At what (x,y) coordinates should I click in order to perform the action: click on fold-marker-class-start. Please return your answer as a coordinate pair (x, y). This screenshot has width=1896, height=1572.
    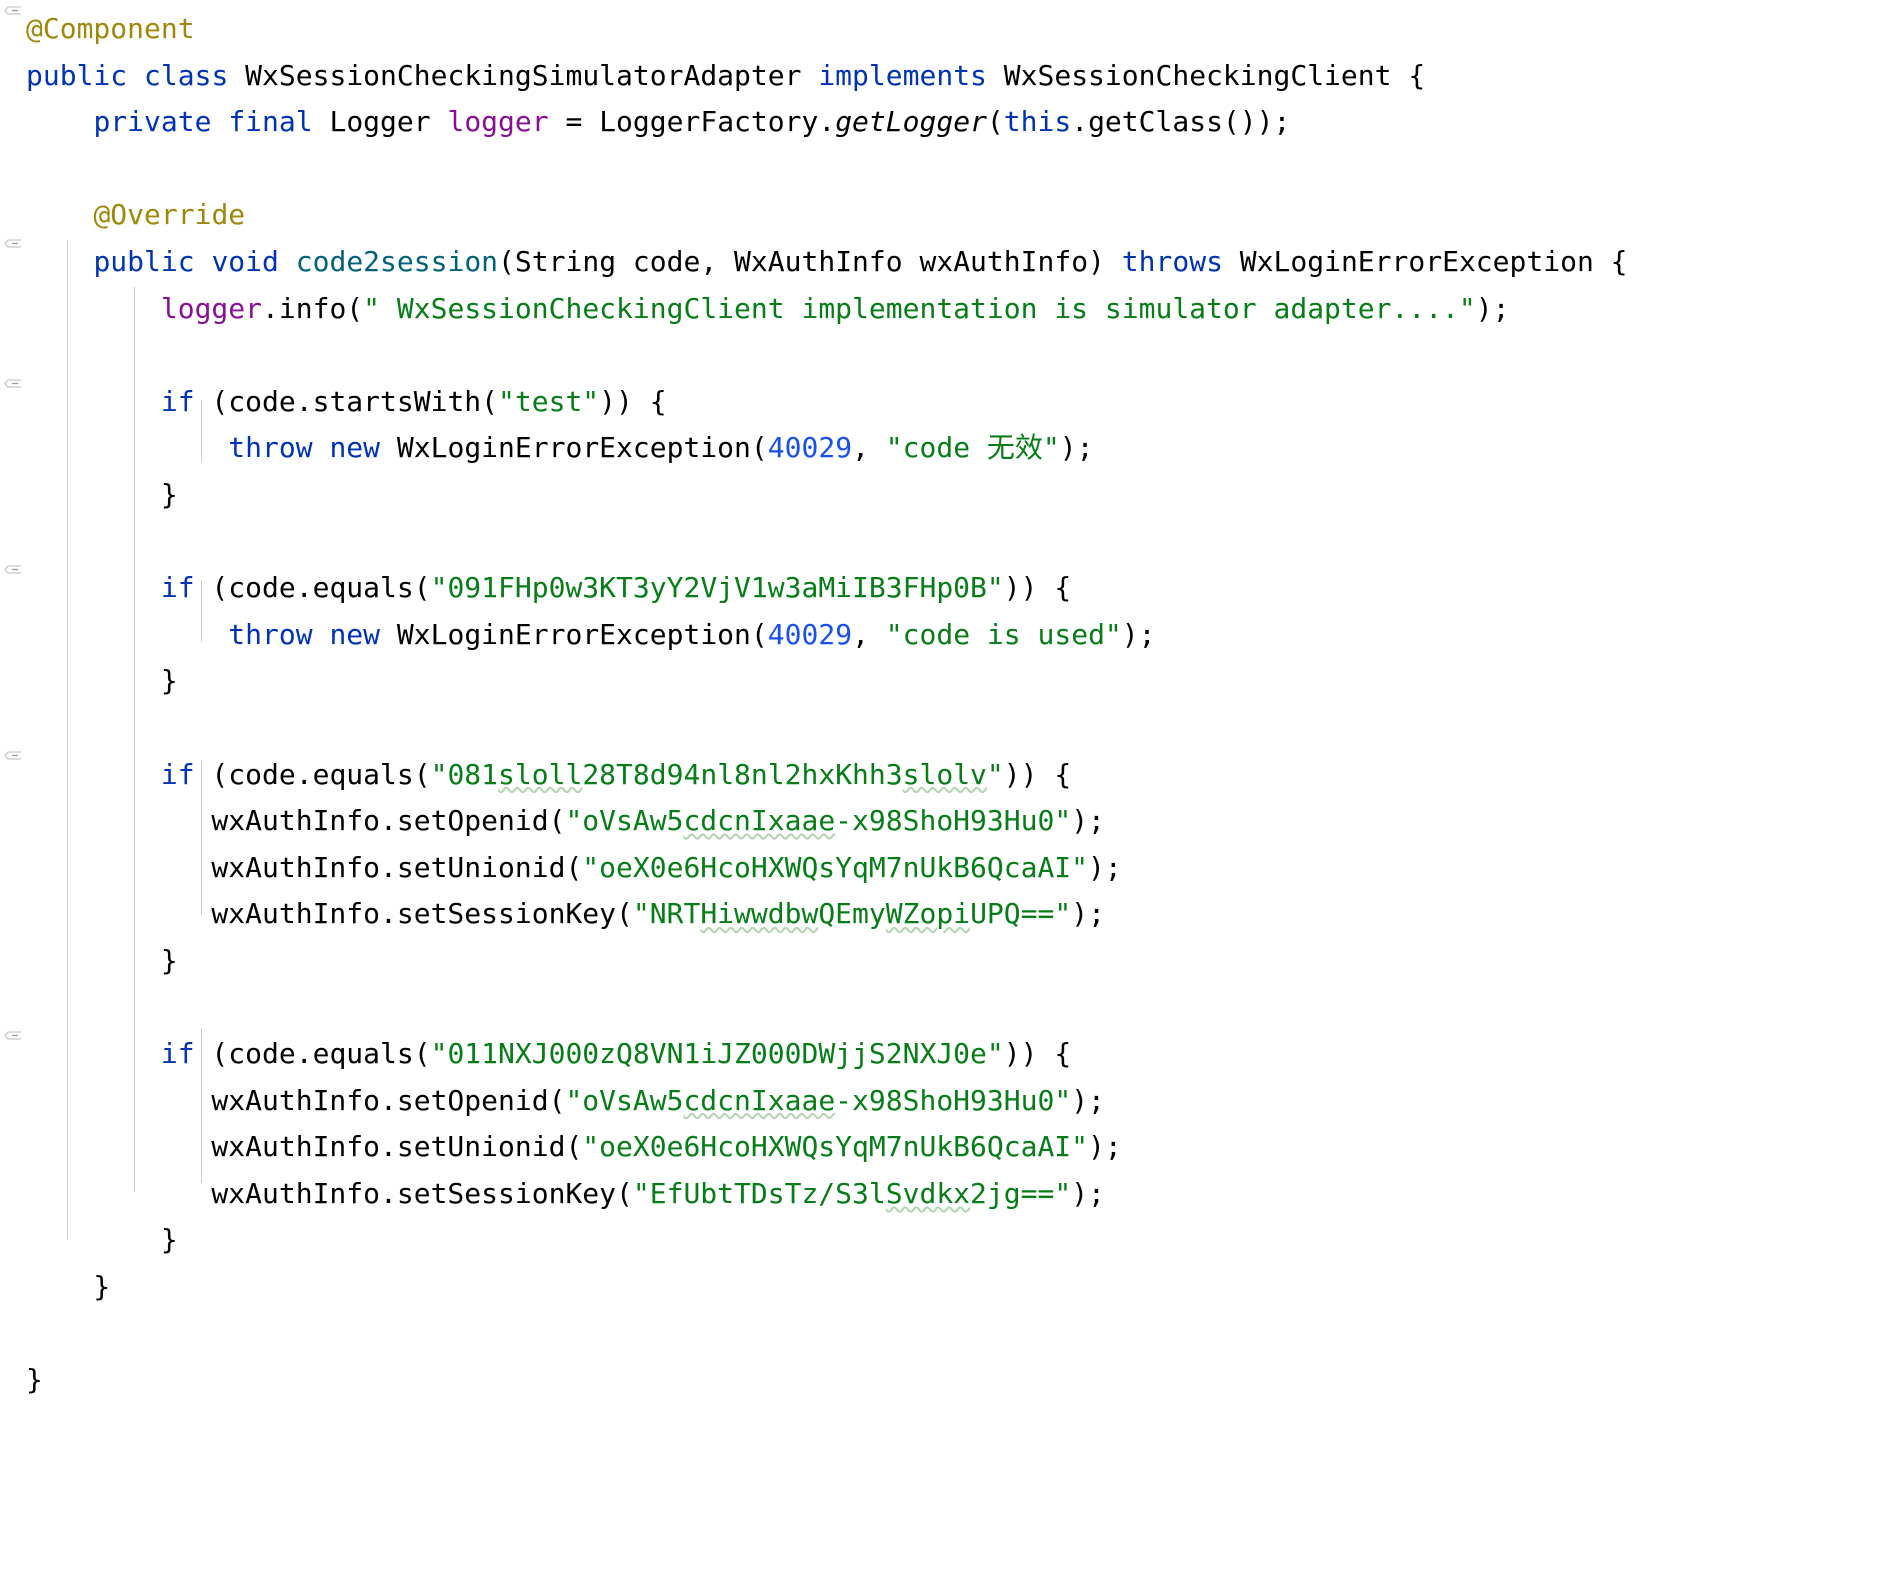
    Looking at the image, I should click on (13, 14).